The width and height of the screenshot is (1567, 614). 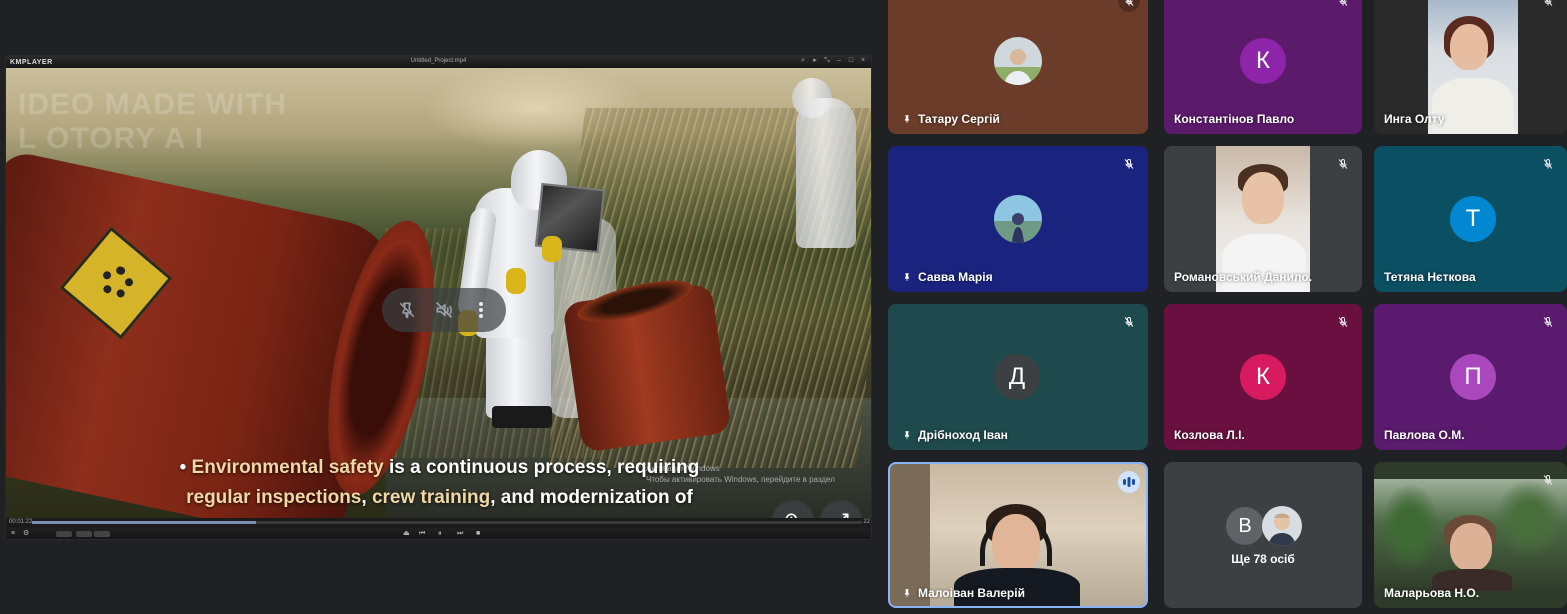 I want to click on next-icon: ⏭, so click(x=460, y=534).